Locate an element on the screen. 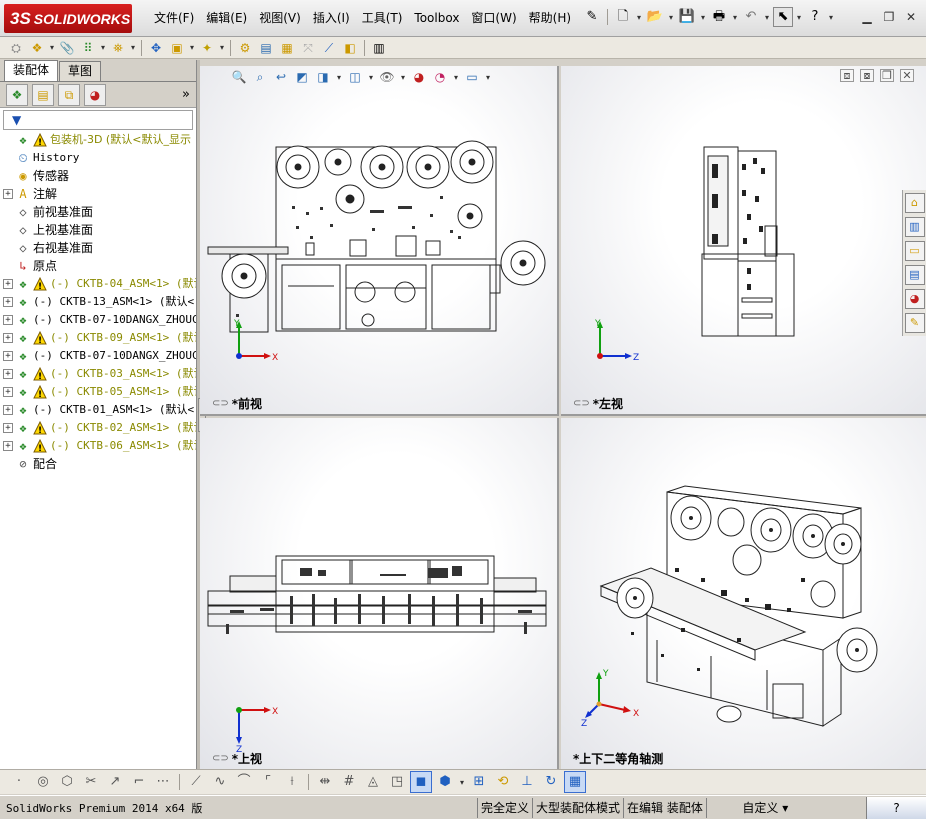 This screenshot has height=819, width=926. tree-item: ◇ 右视基准面 is located at coordinates (98, 248).